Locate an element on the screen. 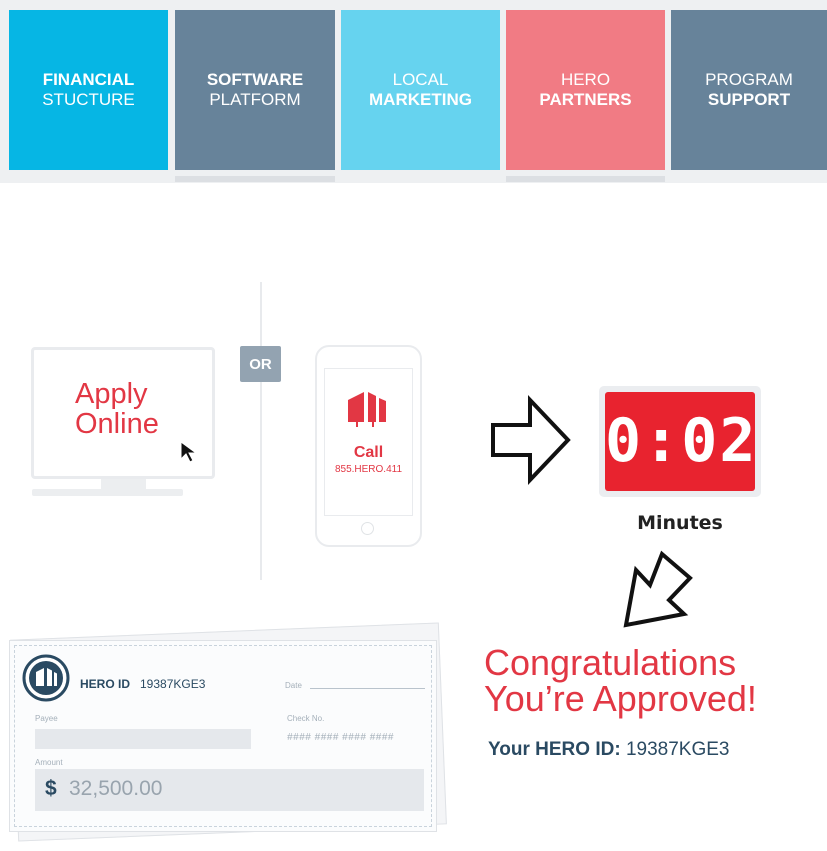  timer-display: 0:02 is located at coordinates (681, 441).